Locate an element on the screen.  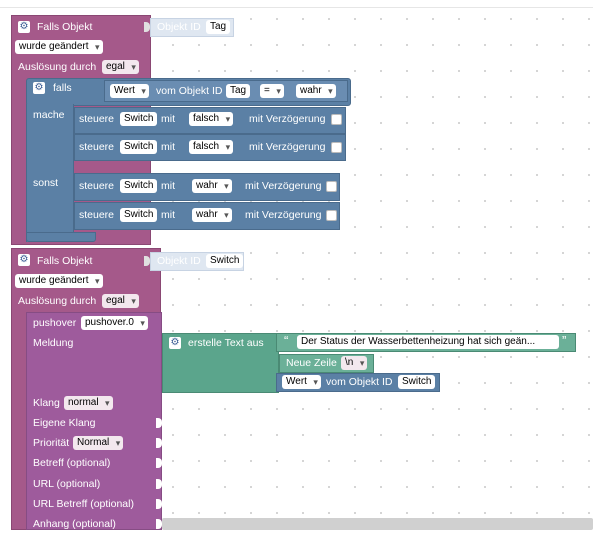
horizontal-scrollbar is located at coordinates (377, 524).